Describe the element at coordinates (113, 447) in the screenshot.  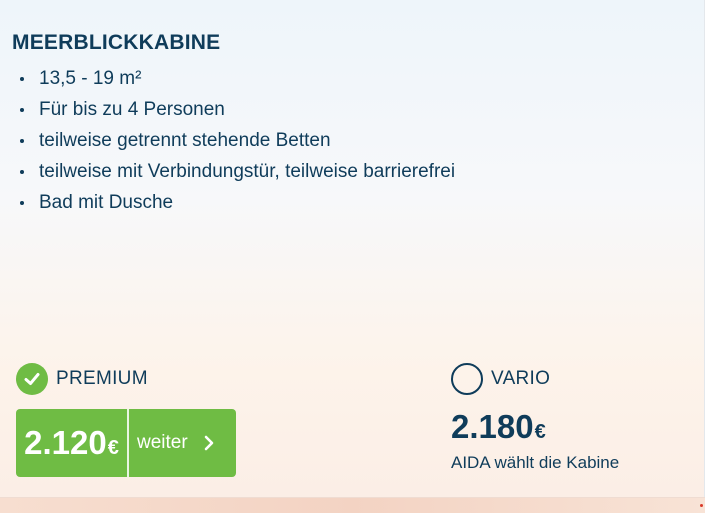
I see `premium-currency: €` at that location.